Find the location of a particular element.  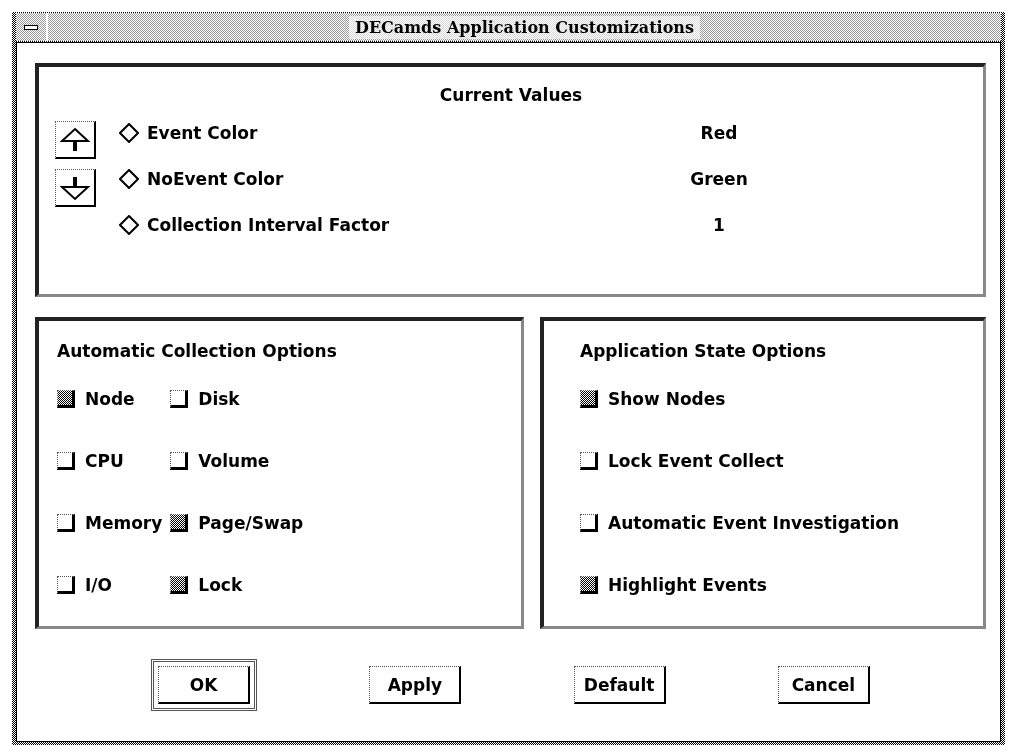

radio-option: Event Color is located at coordinates (389, 133).